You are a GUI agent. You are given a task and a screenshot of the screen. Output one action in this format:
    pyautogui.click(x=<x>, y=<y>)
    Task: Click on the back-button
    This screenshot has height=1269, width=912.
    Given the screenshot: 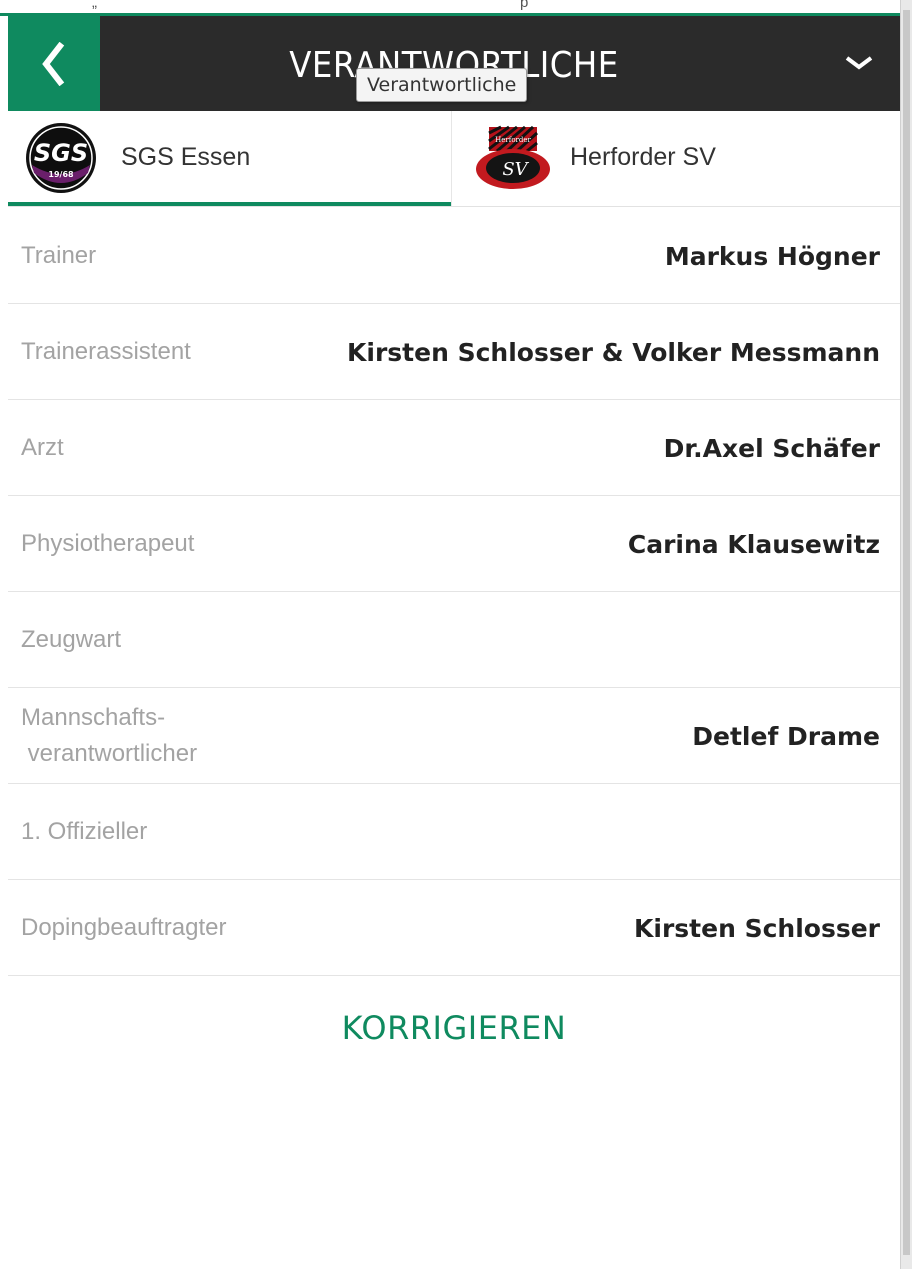 What is the action you would take?
    pyautogui.click(x=54, y=63)
    